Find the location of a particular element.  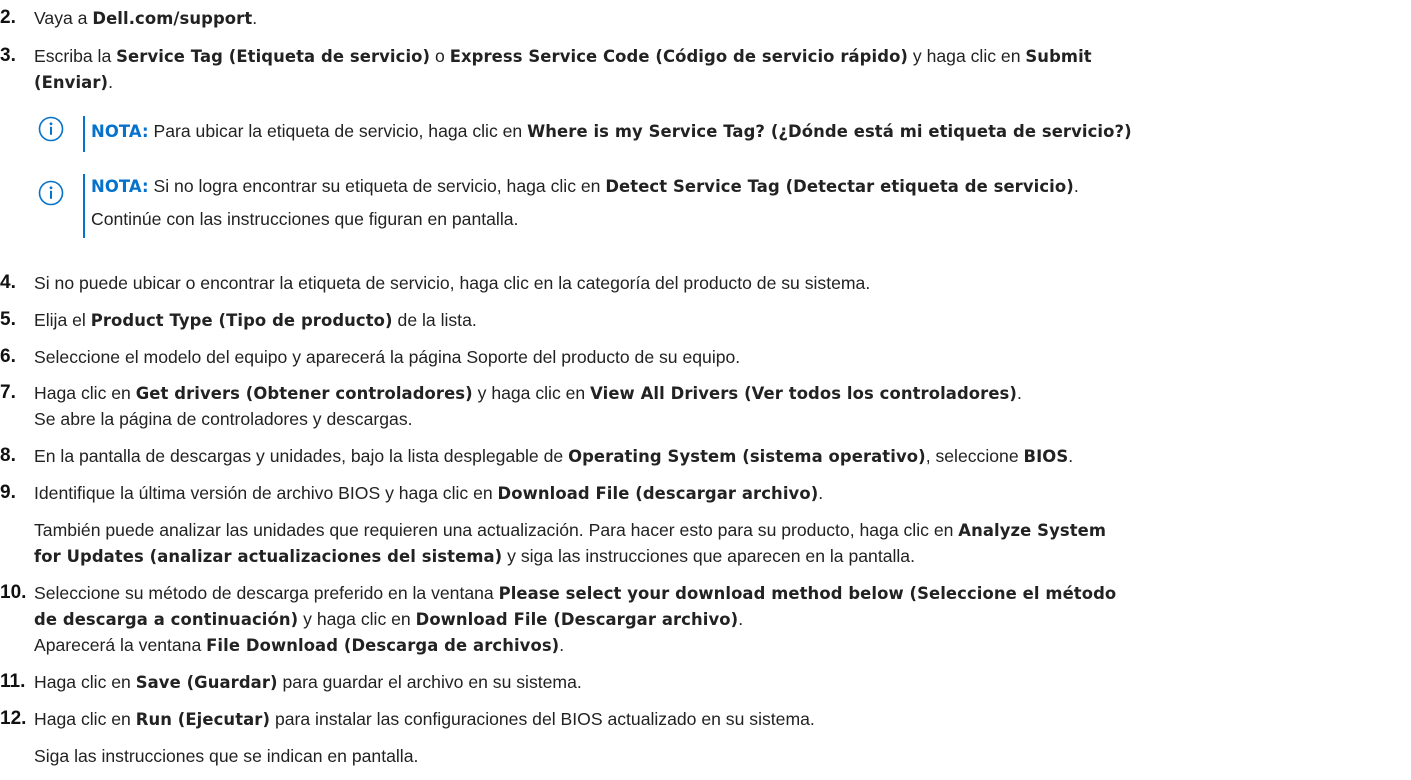

plain-text: , seleccione is located at coordinates (974, 456).